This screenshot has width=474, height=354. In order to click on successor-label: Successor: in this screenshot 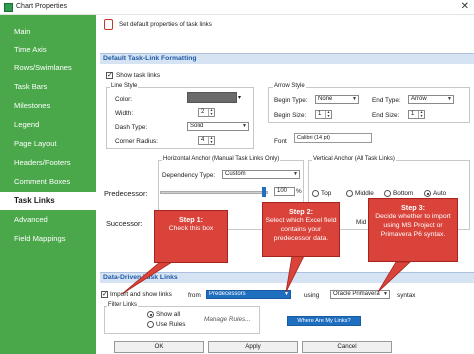, I will do `click(124, 223)`.